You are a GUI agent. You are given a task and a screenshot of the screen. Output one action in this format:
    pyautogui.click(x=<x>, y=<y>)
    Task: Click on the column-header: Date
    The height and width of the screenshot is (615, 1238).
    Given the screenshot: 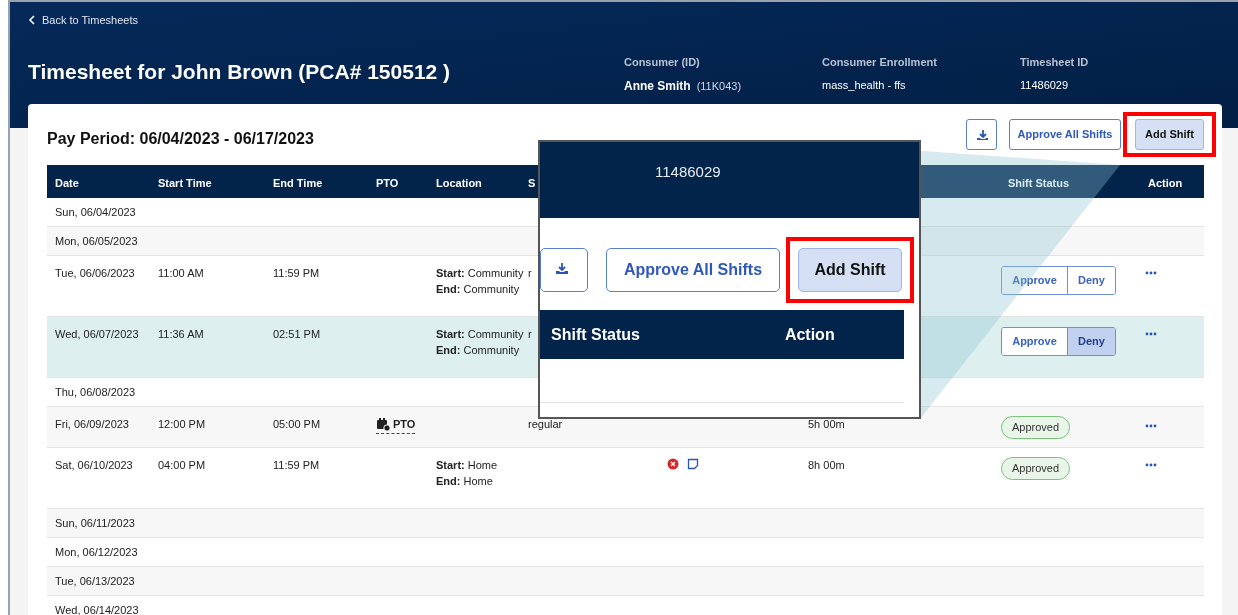 What is the action you would take?
    pyautogui.click(x=67, y=182)
    